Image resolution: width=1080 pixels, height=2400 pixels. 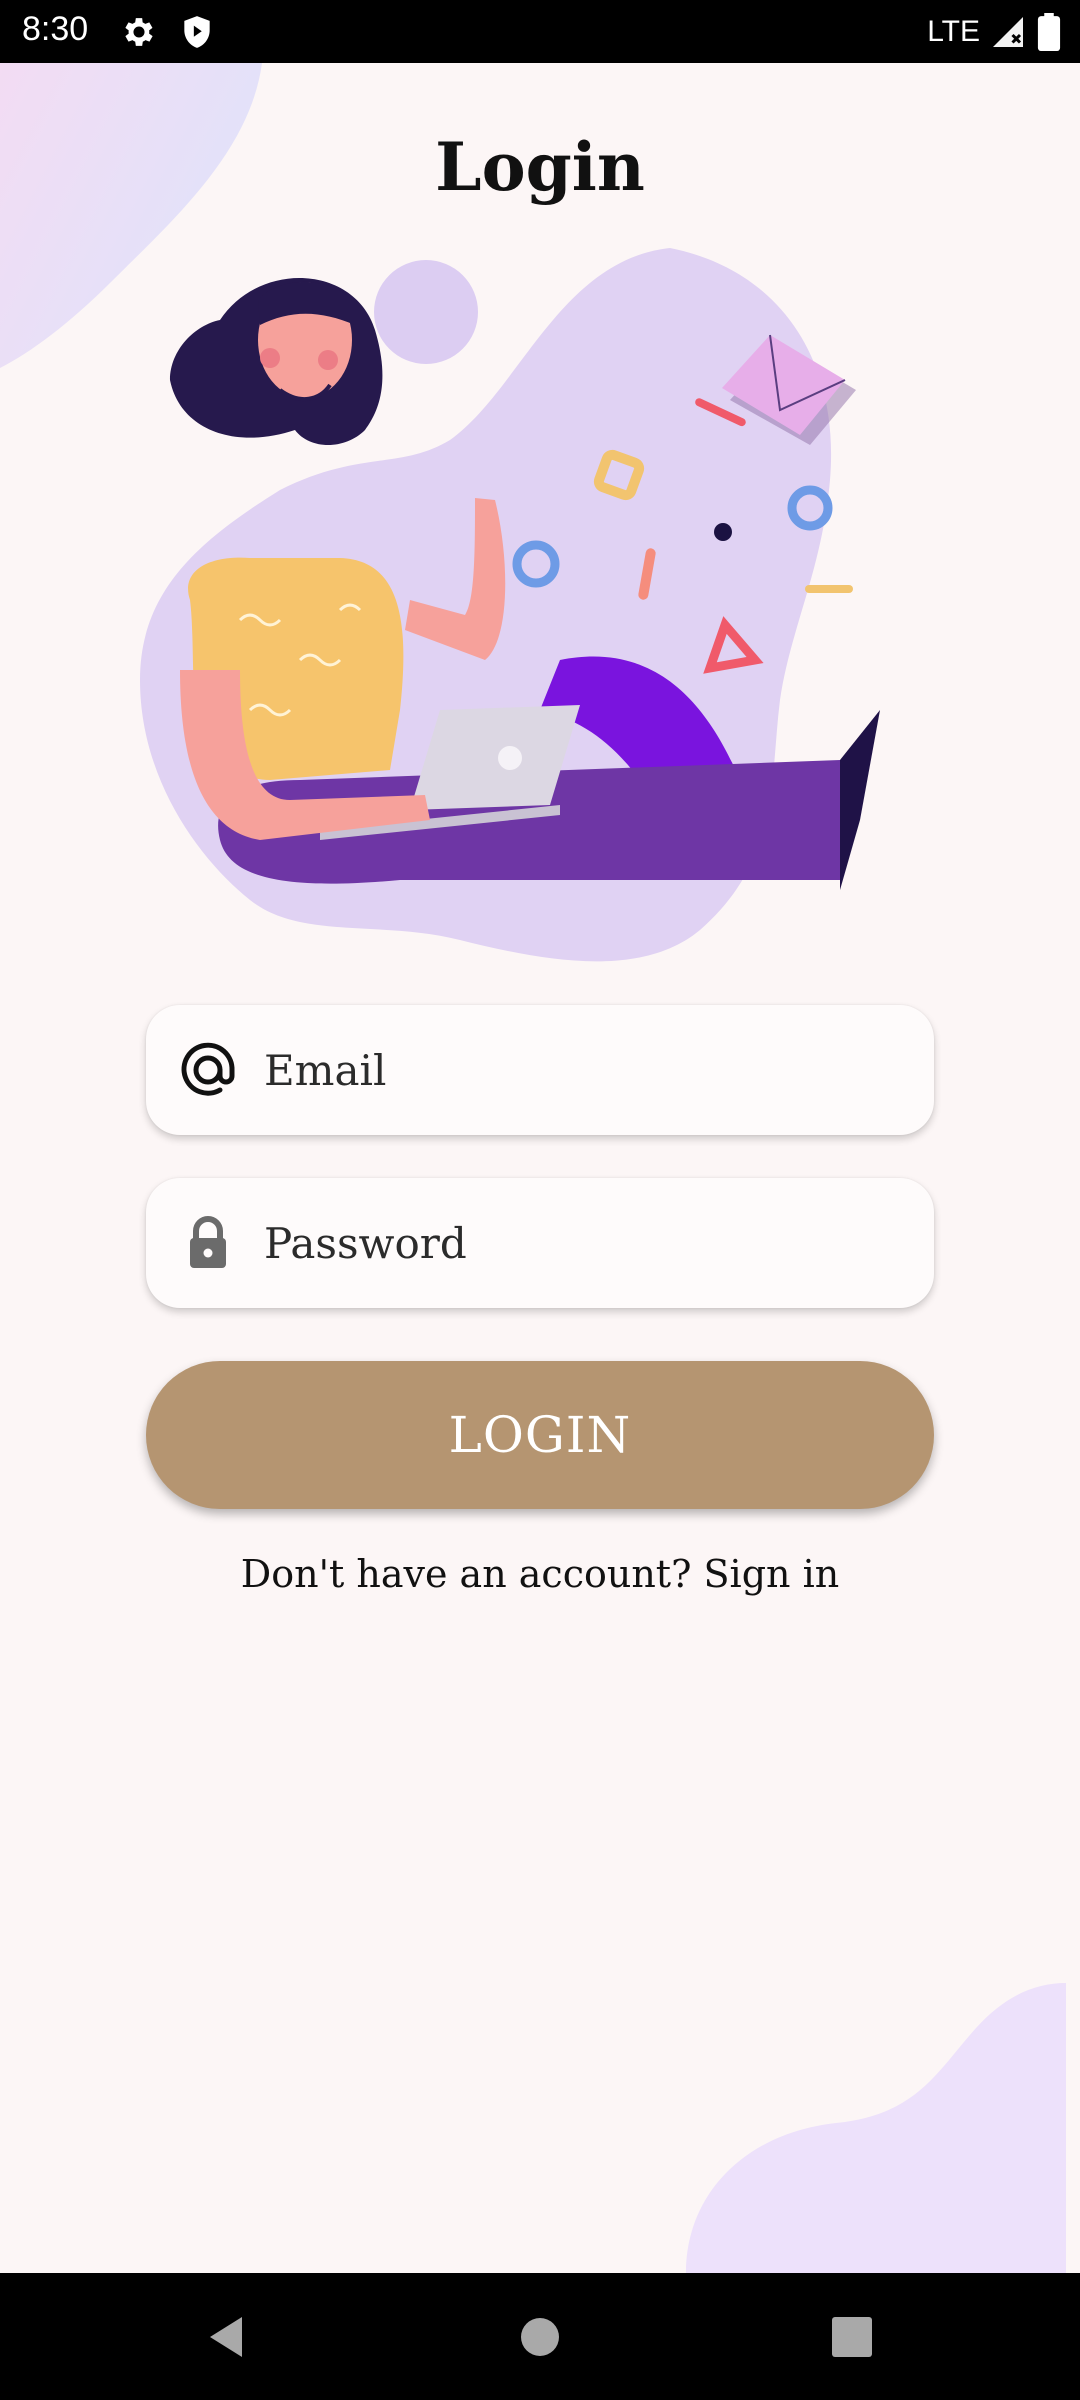 I want to click on status-time: 8:30, so click(x=55, y=29).